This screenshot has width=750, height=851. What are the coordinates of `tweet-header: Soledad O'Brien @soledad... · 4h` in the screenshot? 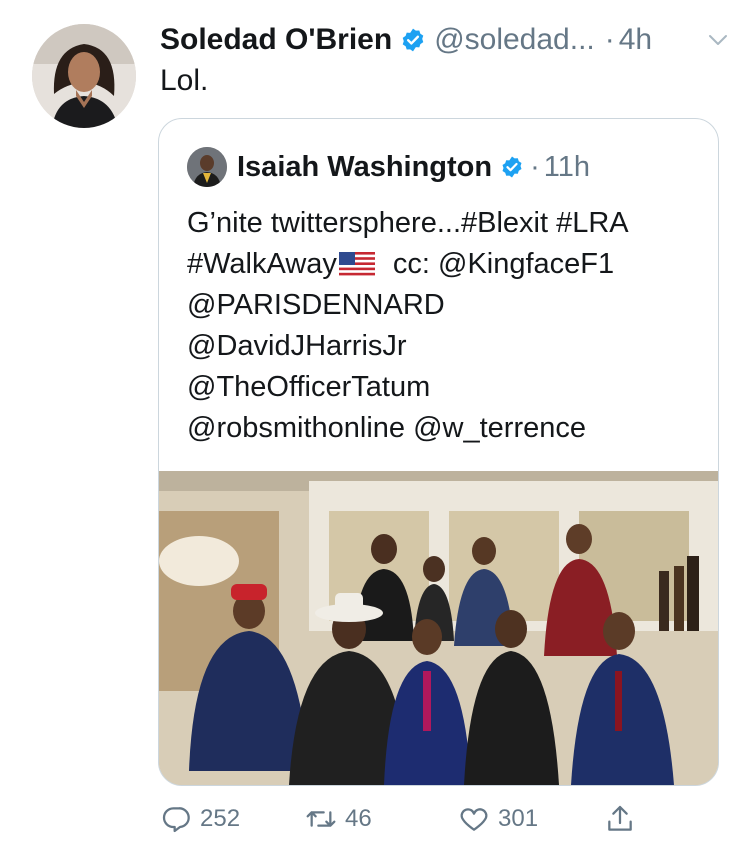 It's located at (445, 40).